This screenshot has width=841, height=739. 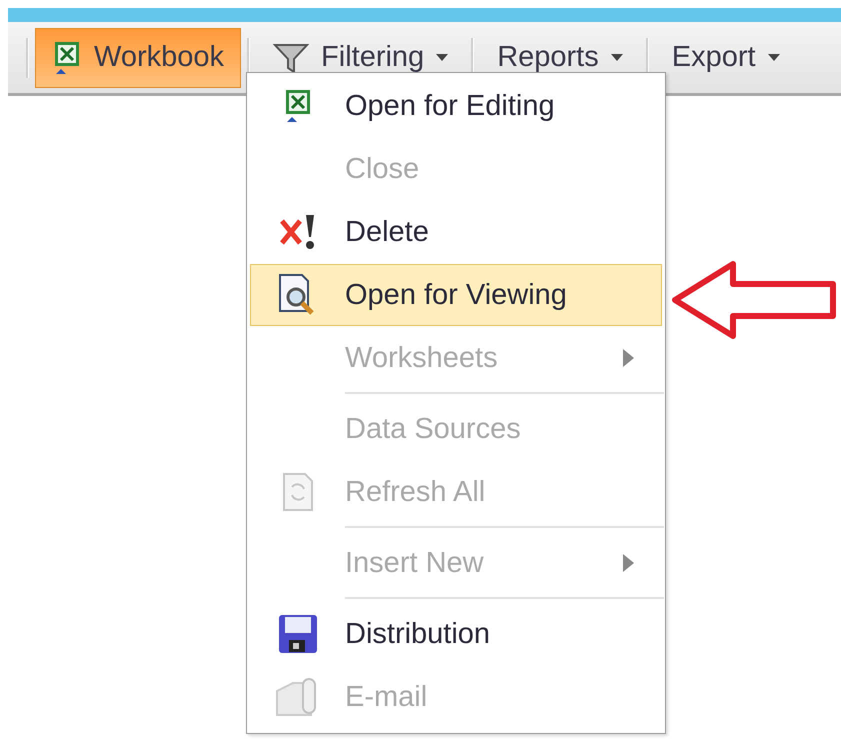 What do you see at coordinates (456, 295) in the screenshot?
I see `menu-item: Open for Viewing` at bounding box center [456, 295].